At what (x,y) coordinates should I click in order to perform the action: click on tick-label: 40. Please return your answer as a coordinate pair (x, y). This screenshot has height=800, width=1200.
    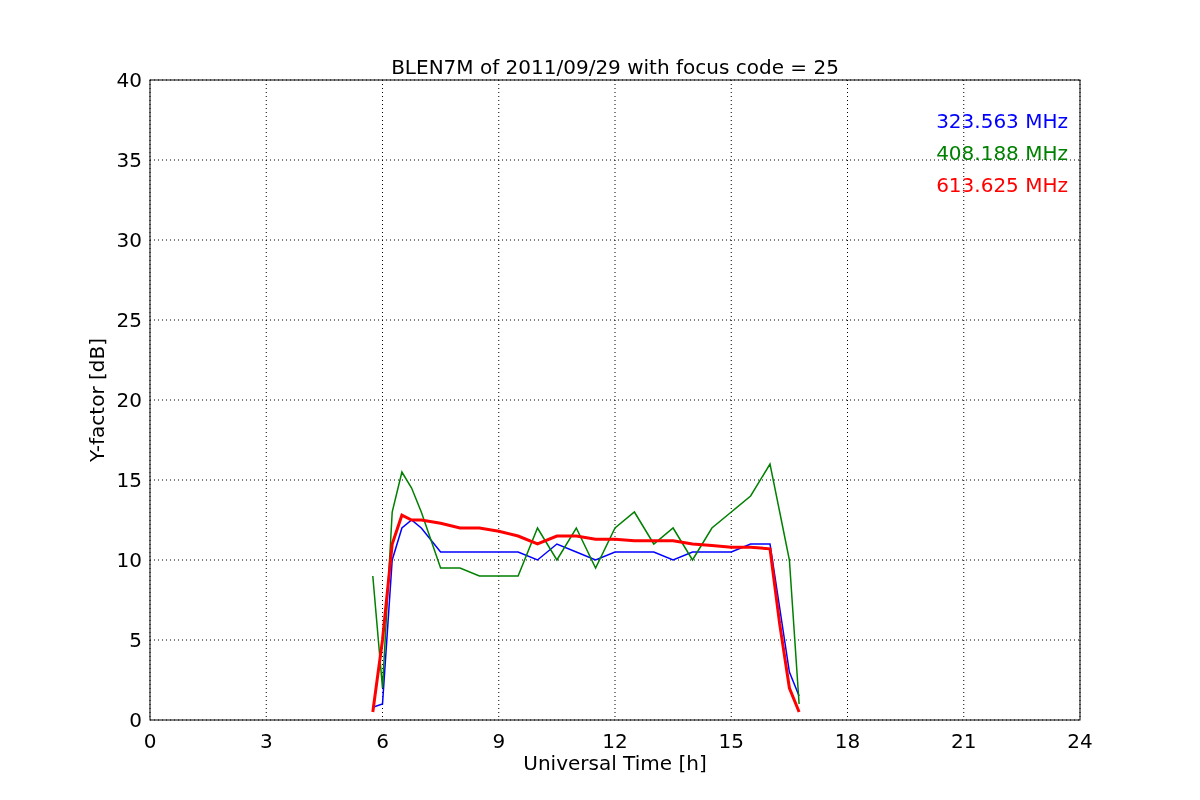
    Looking at the image, I should click on (129, 80).